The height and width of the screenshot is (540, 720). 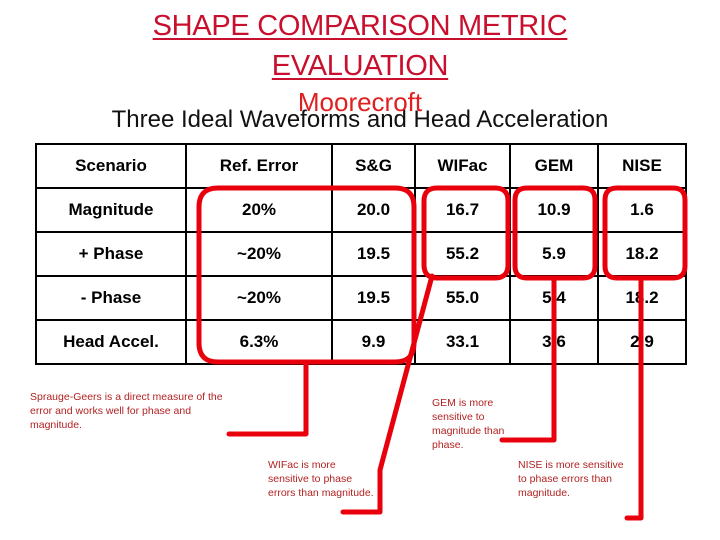 I want to click on cell-sg: 20.0, so click(x=373, y=210).